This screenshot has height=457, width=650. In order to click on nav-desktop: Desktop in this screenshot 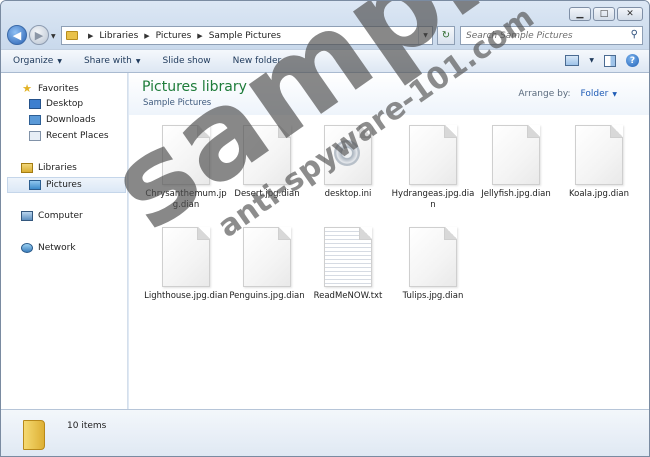, I will do `click(56, 104)`.